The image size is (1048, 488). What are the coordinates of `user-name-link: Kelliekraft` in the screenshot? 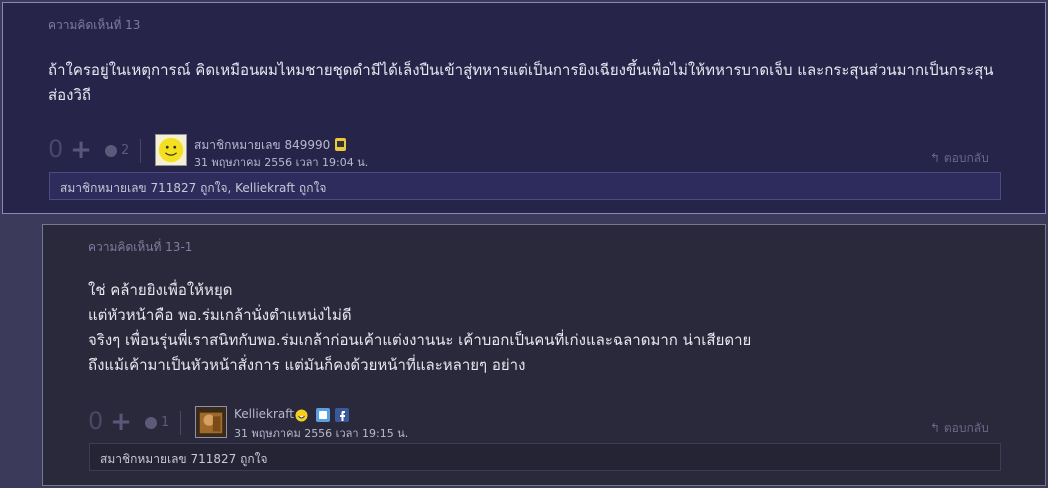 It's located at (264, 414).